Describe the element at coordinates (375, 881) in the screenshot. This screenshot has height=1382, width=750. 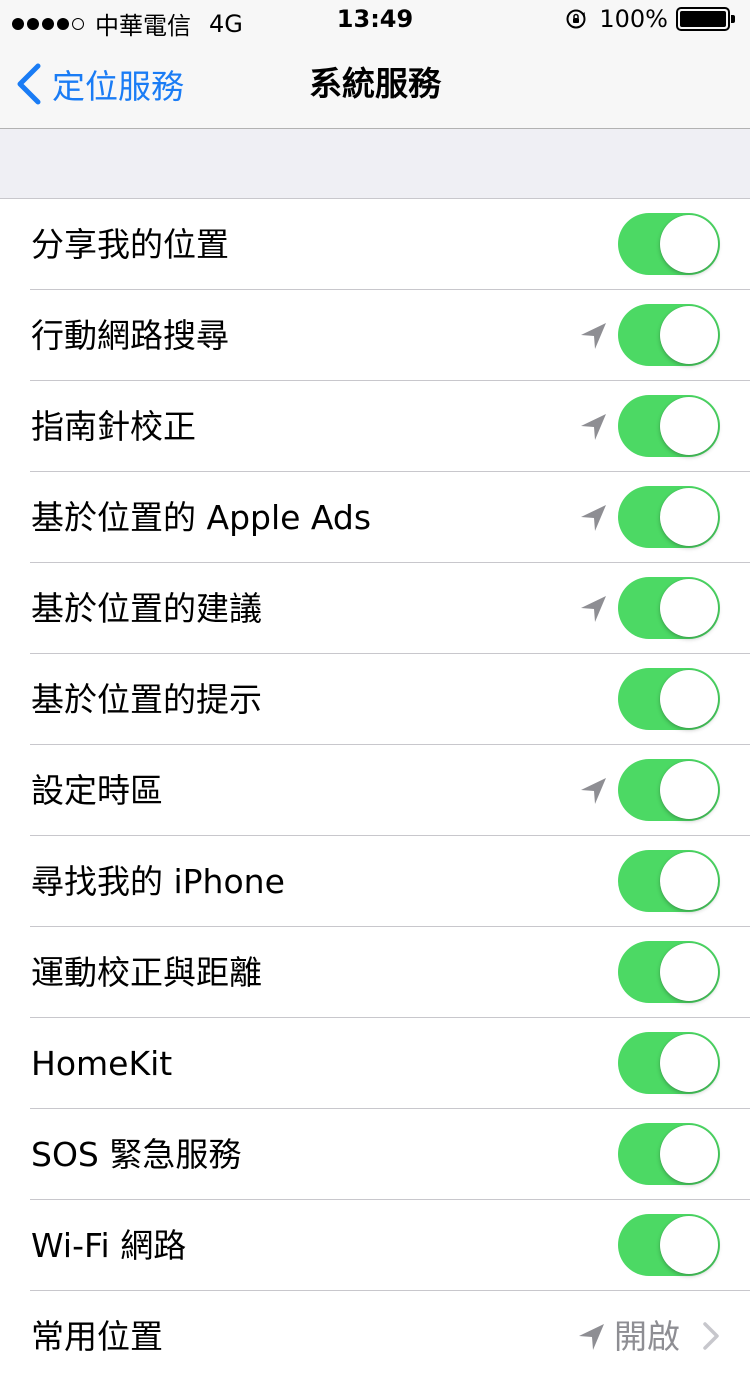
I see `setting-row: 尋找我的 iPhone` at that location.